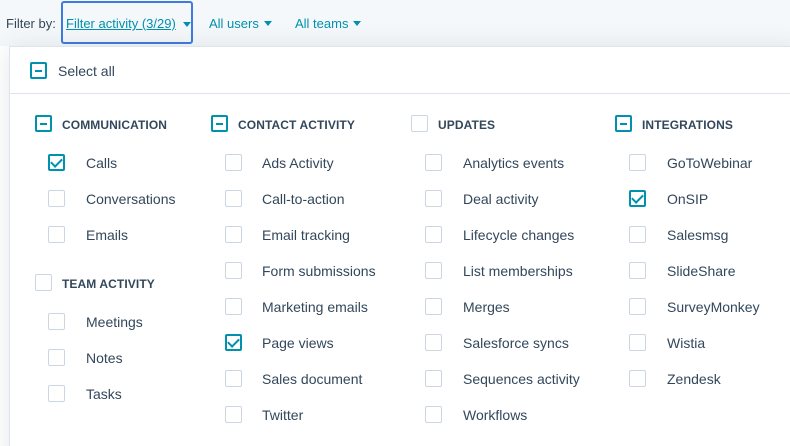 This screenshot has height=446, width=790. Describe the element at coordinates (296, 125) in the screenshot. I see `contact-activity-group-title: CONTACT ACTIVITY` at that location.